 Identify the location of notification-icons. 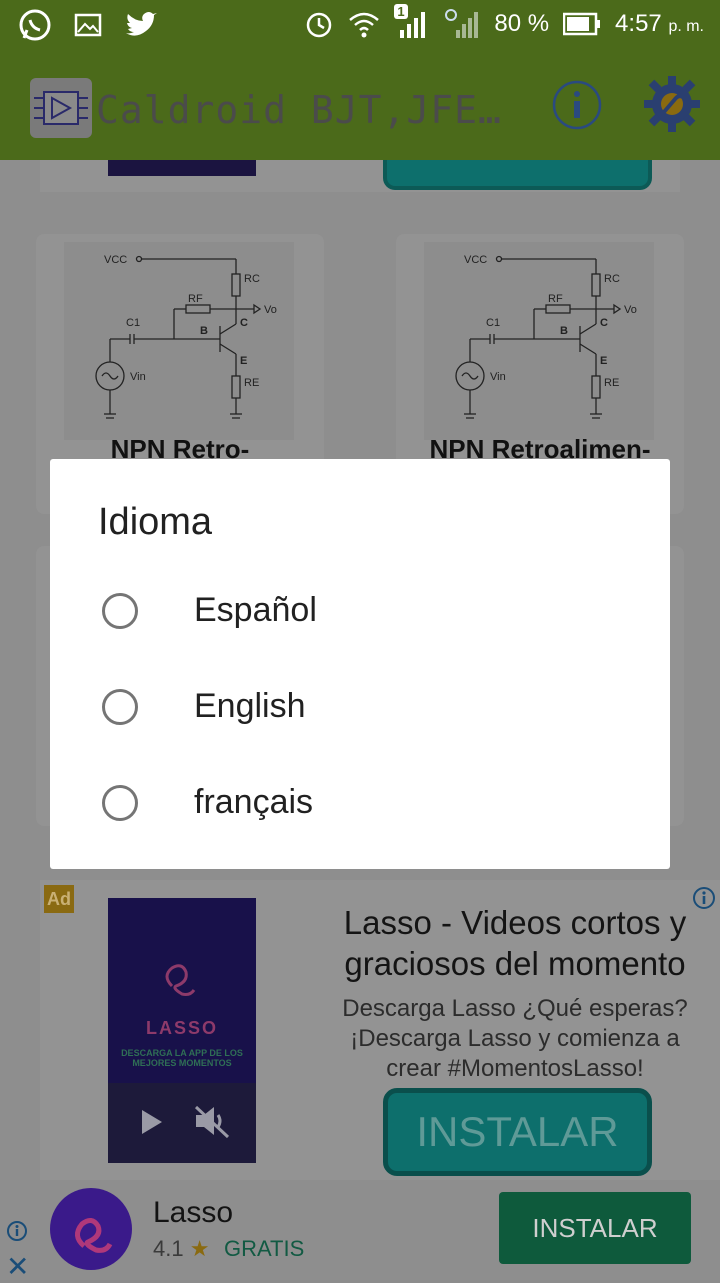
(88, 25).